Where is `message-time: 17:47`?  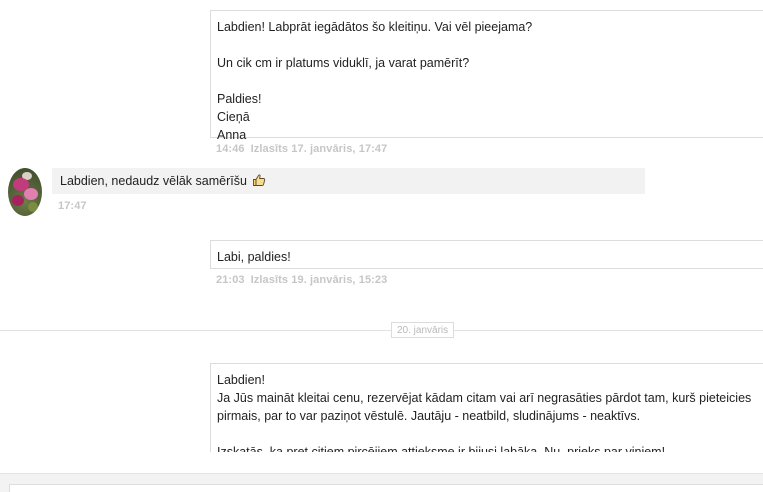 message-time: 17:47 is located at coordinates (72, 206).